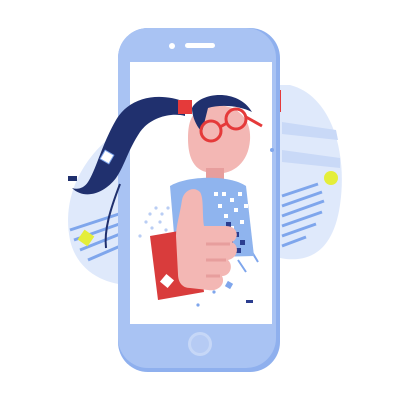  Describe the element at coordinates (172, 46) in the screenshot. I see `phone-camera` at that location.